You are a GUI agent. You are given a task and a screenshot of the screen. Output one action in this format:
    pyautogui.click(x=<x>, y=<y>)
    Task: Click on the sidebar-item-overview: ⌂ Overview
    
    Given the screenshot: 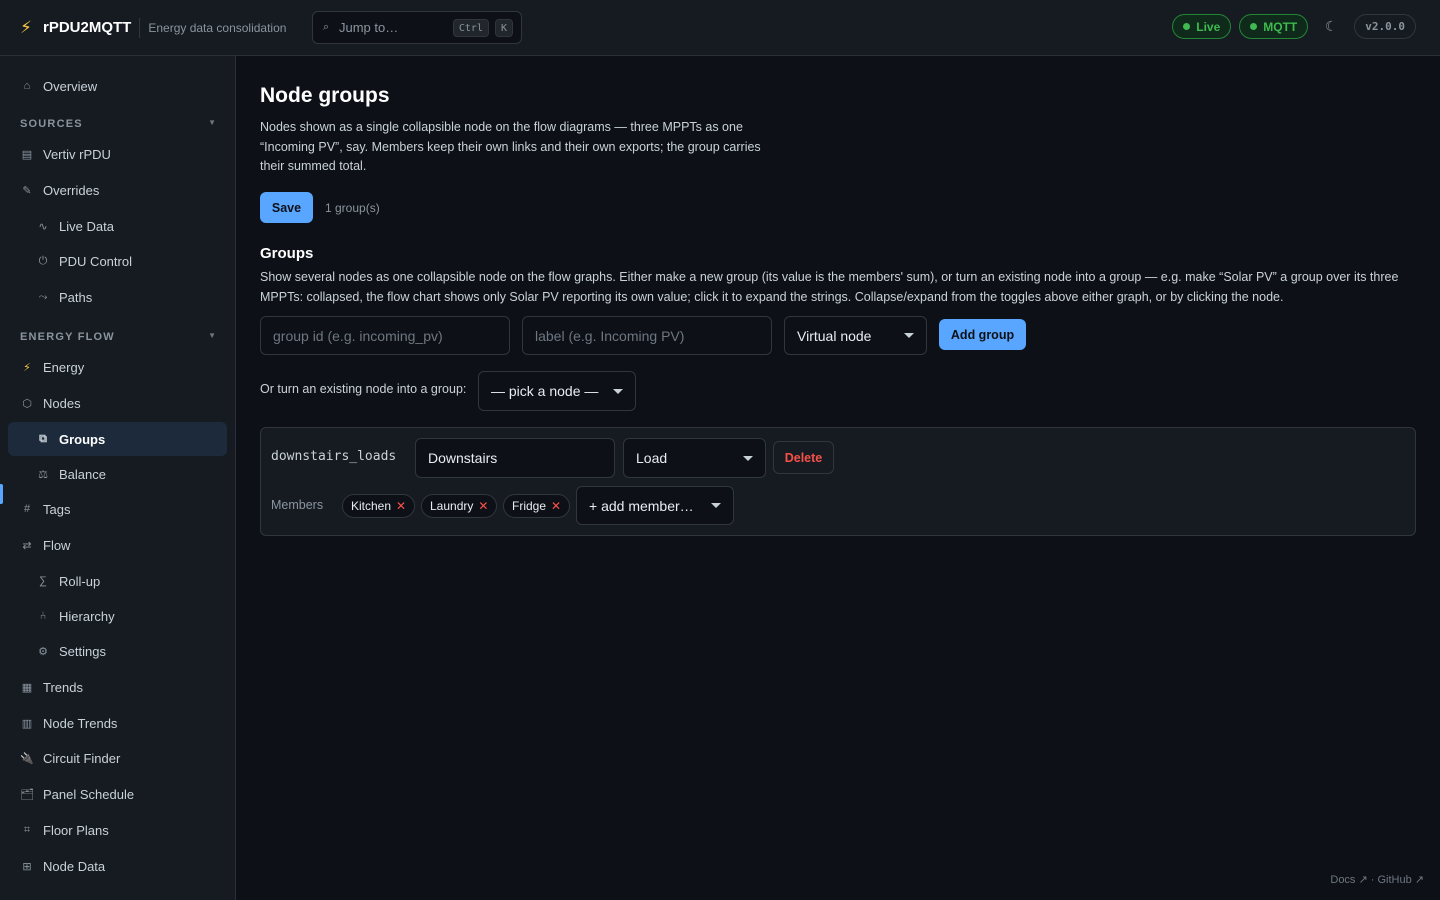 What is the action you would take?
    pyautogui.click(x=117, y=86)
    